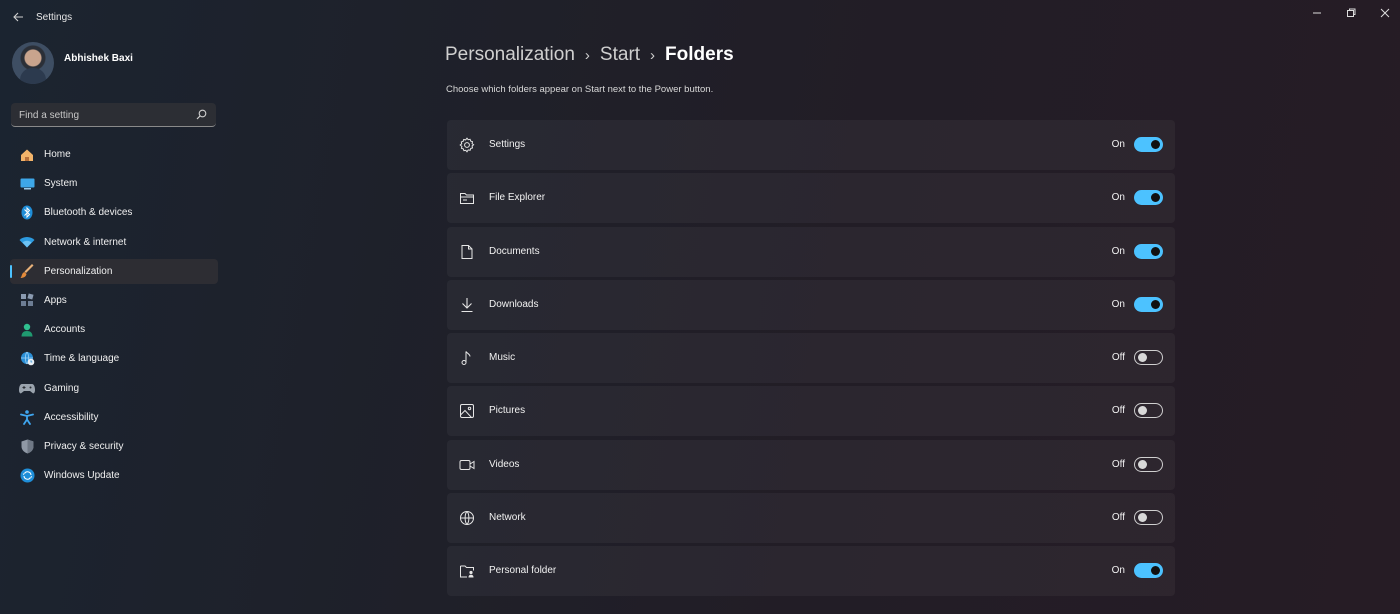 The height and width of the screenshot is (614, 1400). Describe the element at coordinates (98, 58) in the screenshot. I see `user-name: Abhishek Baxi` at that location.